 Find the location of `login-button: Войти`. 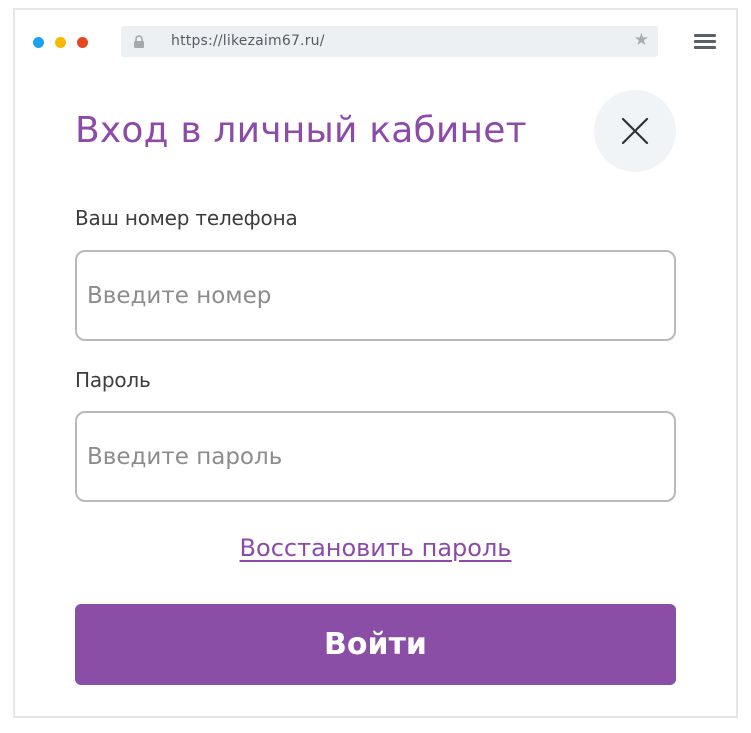

login-button: Войти is located at coordinates (375, 644).